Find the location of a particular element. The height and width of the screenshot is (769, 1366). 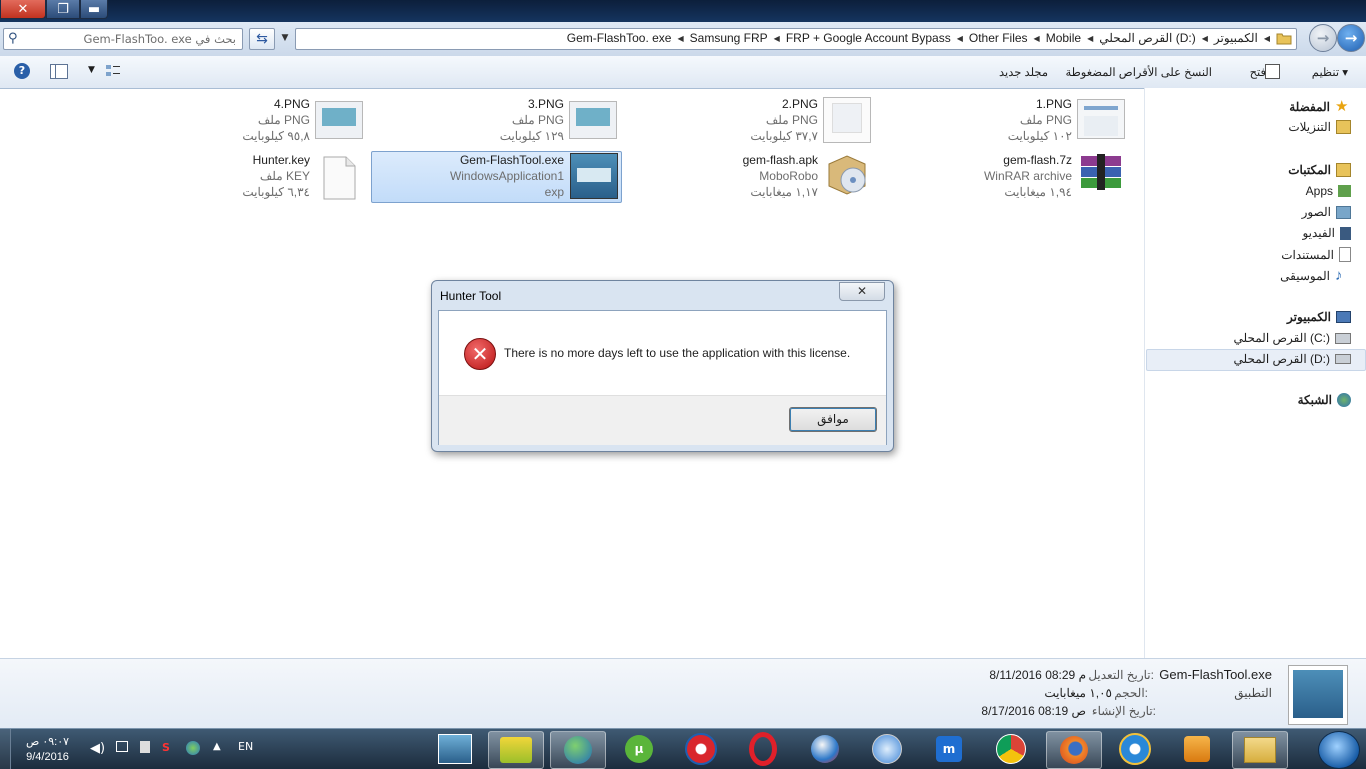

taskbar-app-chrome-red is located at coordinates (701, 749).